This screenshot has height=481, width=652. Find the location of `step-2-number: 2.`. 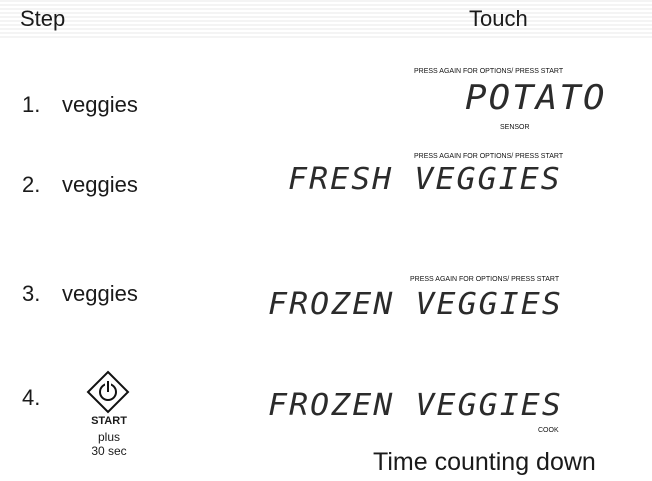

step-2-number: 2. is located at coordinates (31, 184).